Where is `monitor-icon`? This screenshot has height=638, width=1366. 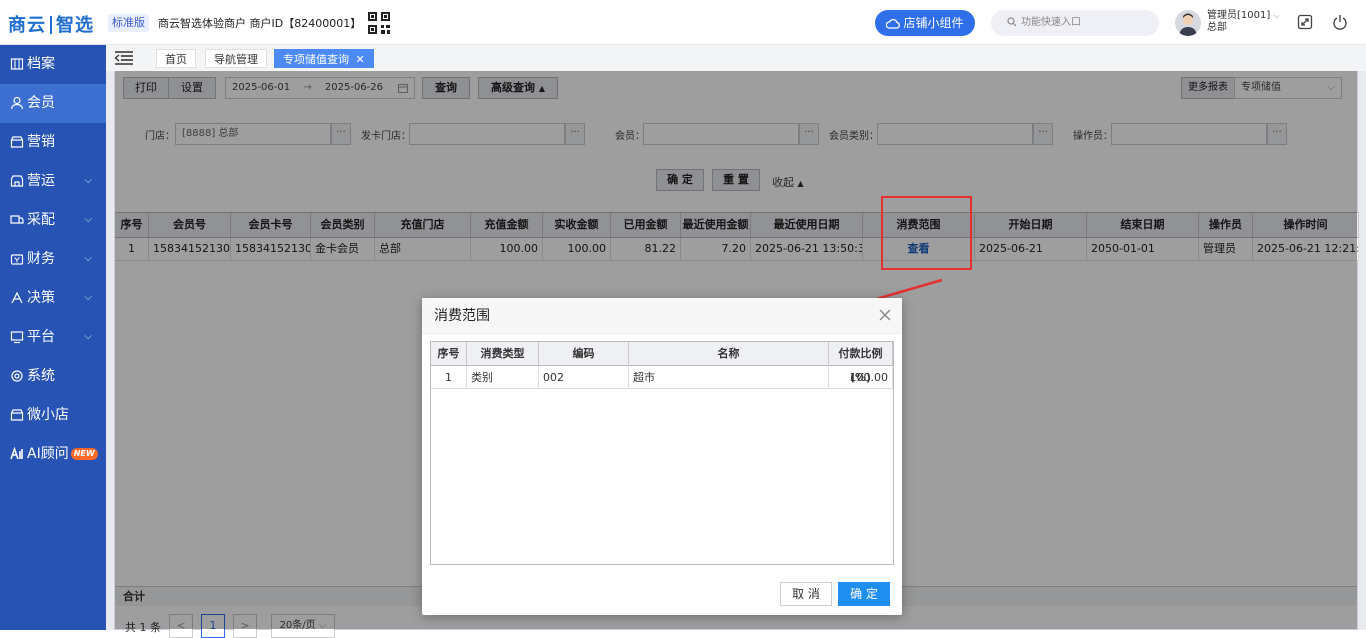 monitor-icon is located at coordinates (17, 337).